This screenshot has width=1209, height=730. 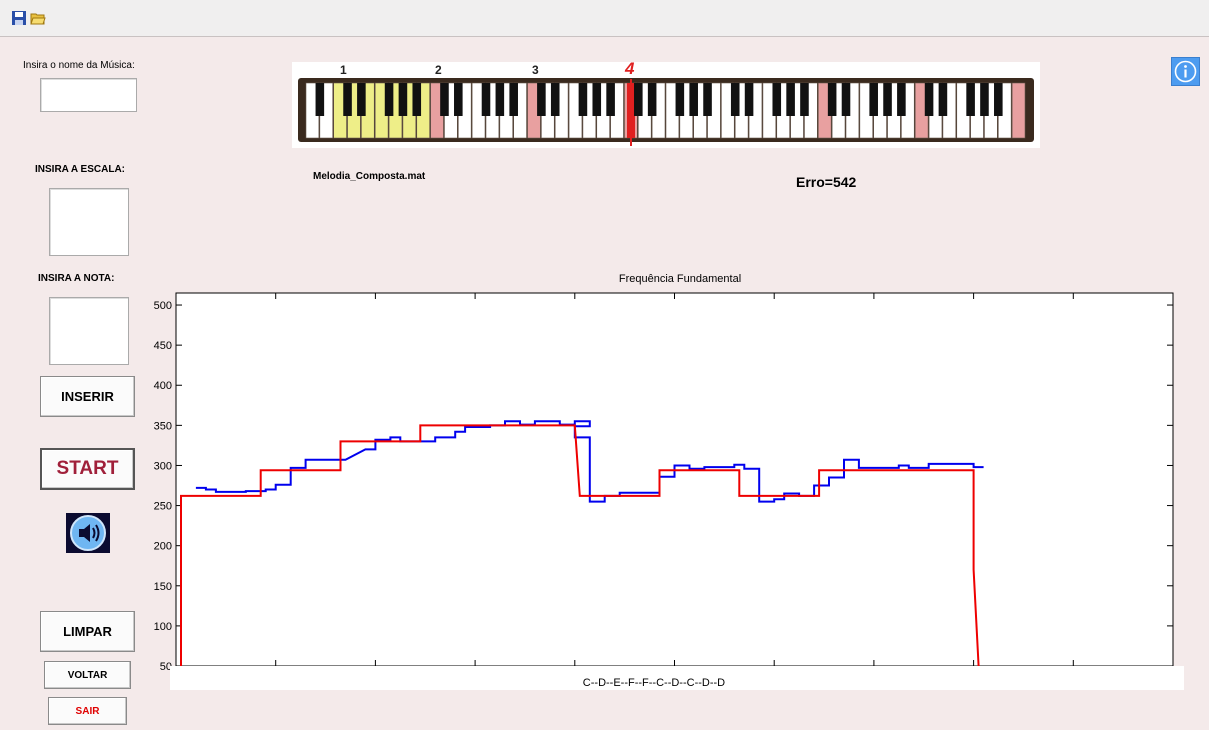 What do you see at coordinates (163, 547) in the screenshot?
I see `y-tick-label: 200` at bounding box center [163, 547].